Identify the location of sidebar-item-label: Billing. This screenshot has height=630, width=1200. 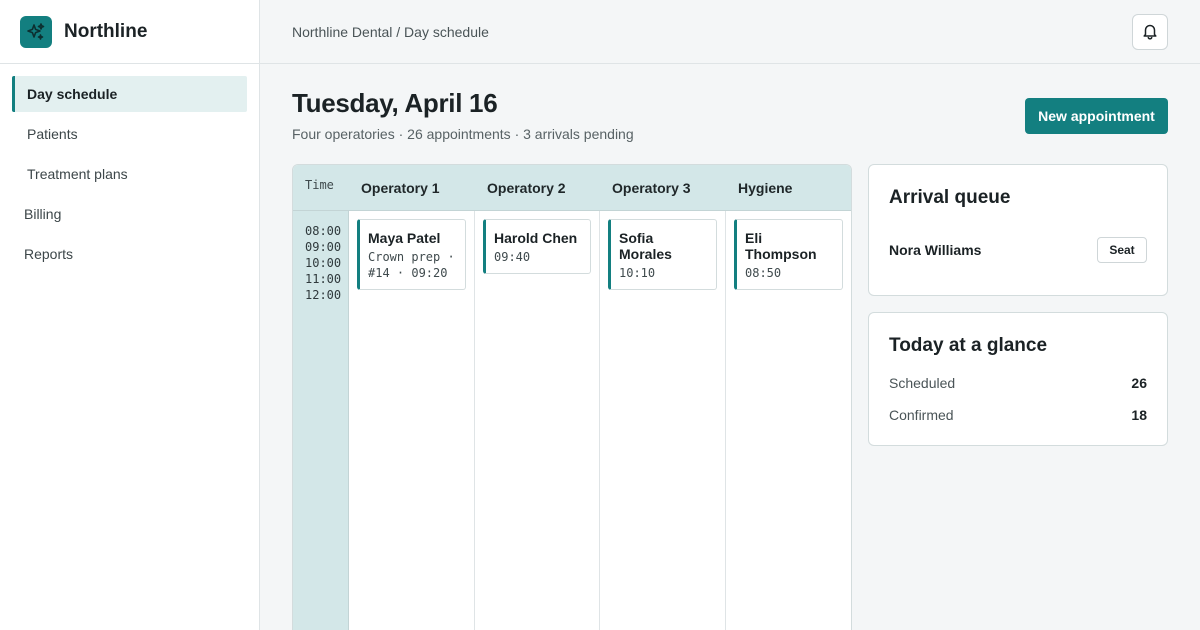
(43, 214).